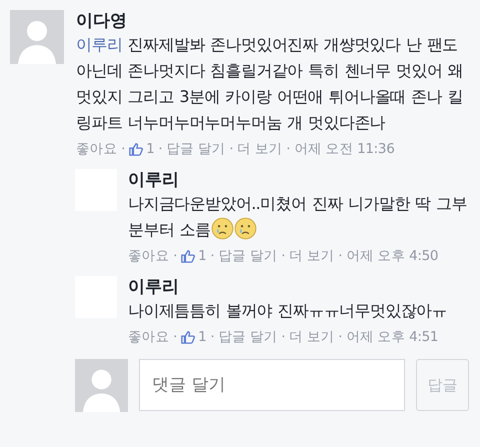 The height and width of the screenshot is (447, 480). What do you see at coordinates (392, 337) in the screenshot?
I see `timestamp: 어제 오후 4:51` at bounding box center [392, 337].